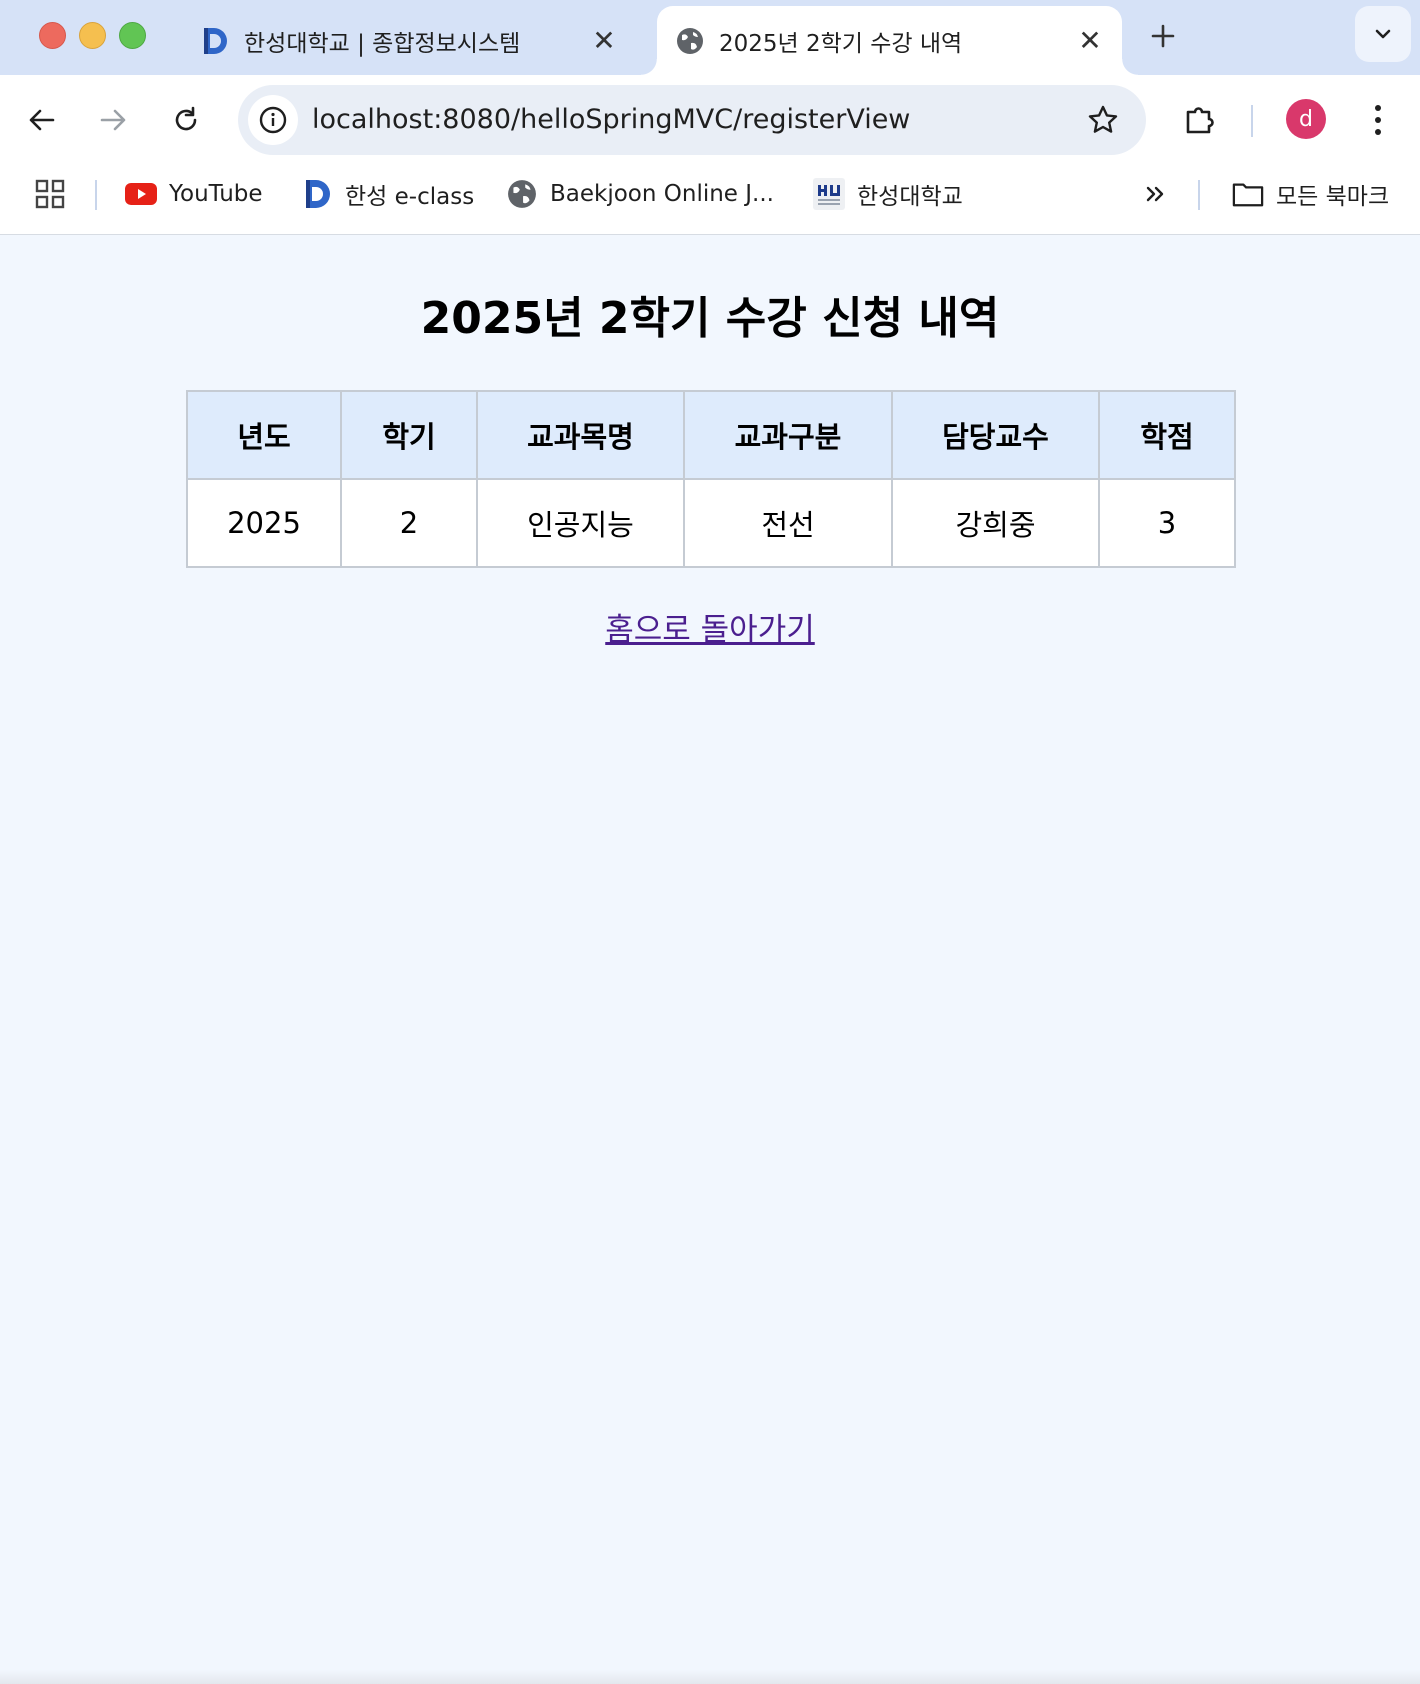  I want to click on arrow-right-icon, so click(113, 120).